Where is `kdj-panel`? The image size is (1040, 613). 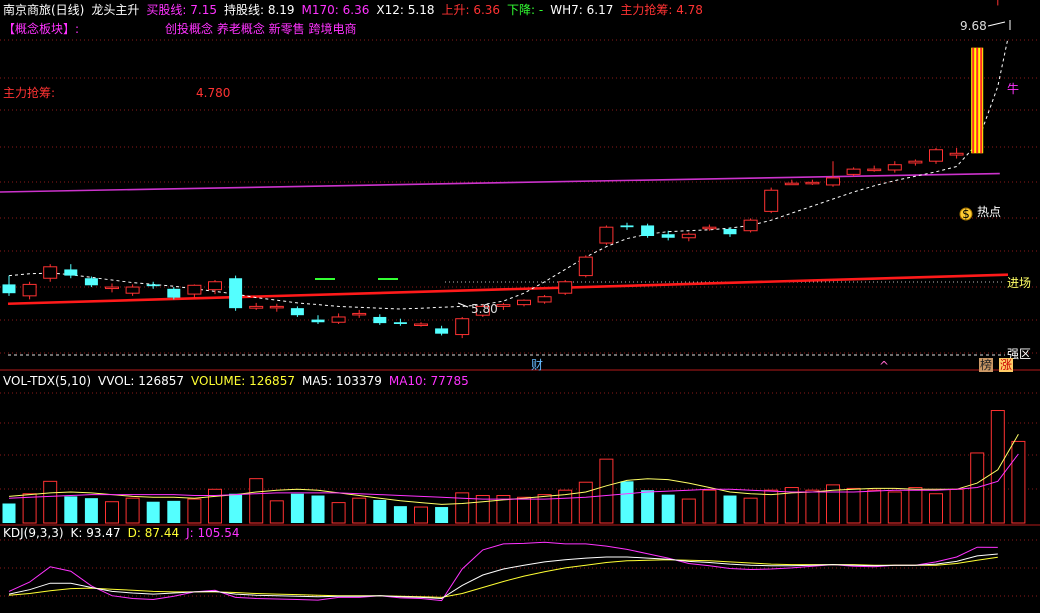
kdj-panel is located at coordinates (503, 571).